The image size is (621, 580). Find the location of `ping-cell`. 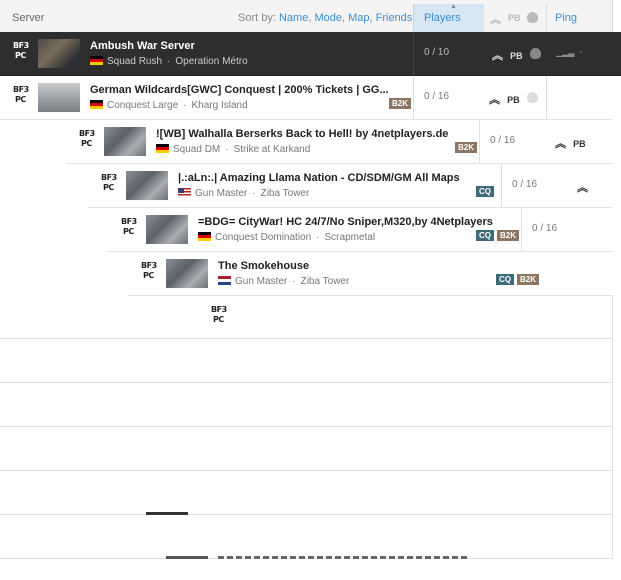

ping-cell is located at coordinates (579, 97).